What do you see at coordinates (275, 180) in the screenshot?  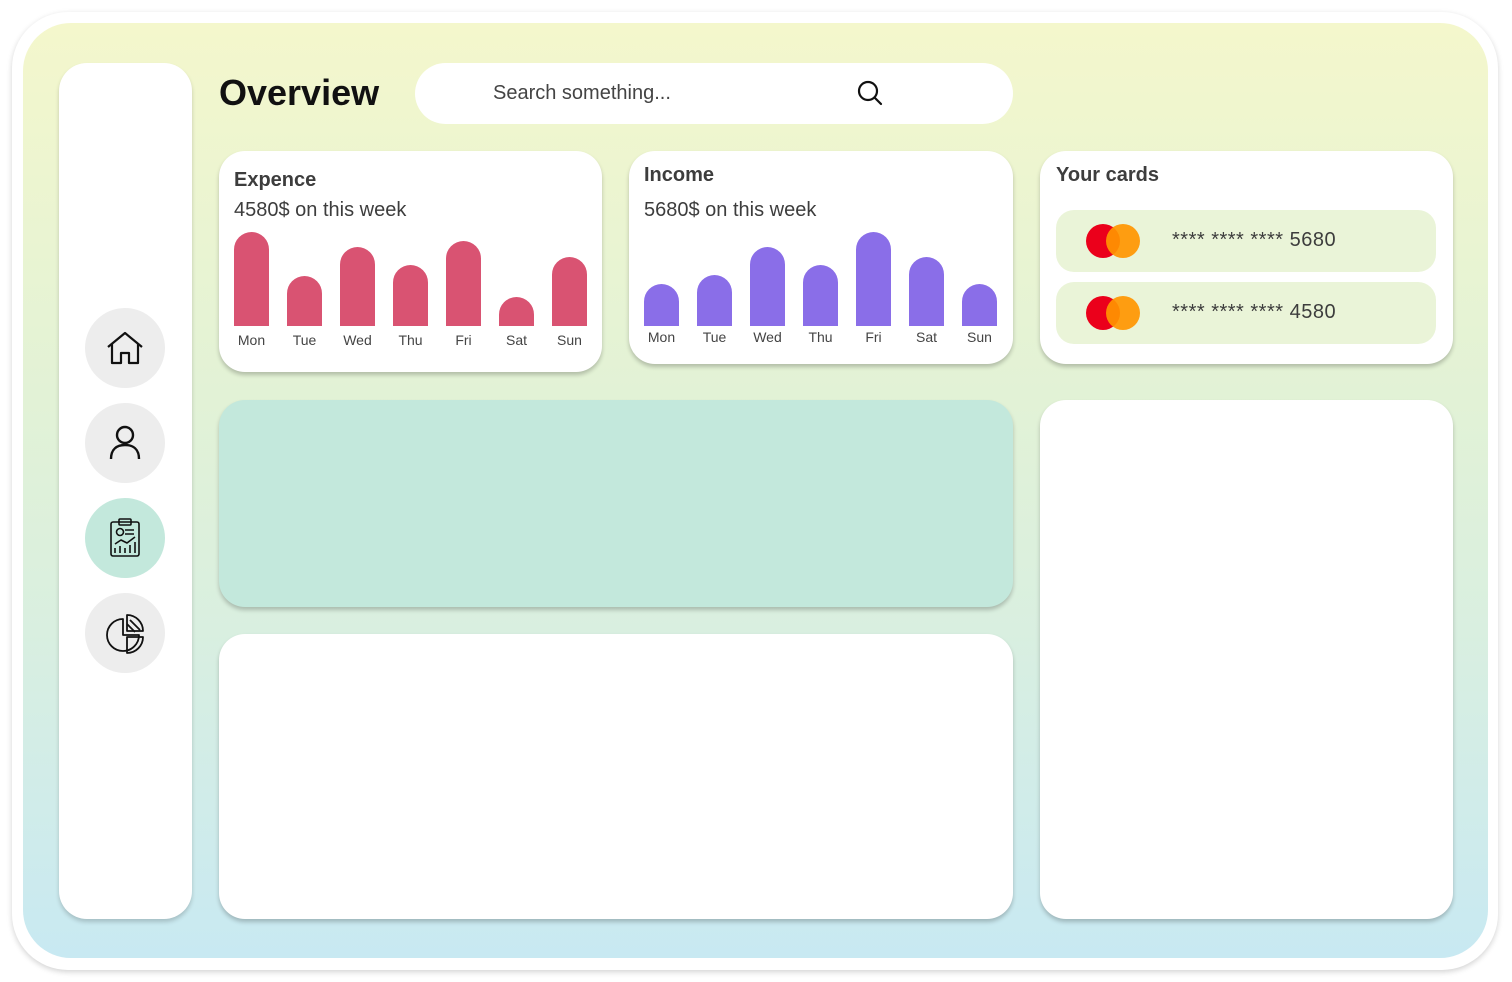 I see `expense-title: Expence` at bounding box center [275, 180].